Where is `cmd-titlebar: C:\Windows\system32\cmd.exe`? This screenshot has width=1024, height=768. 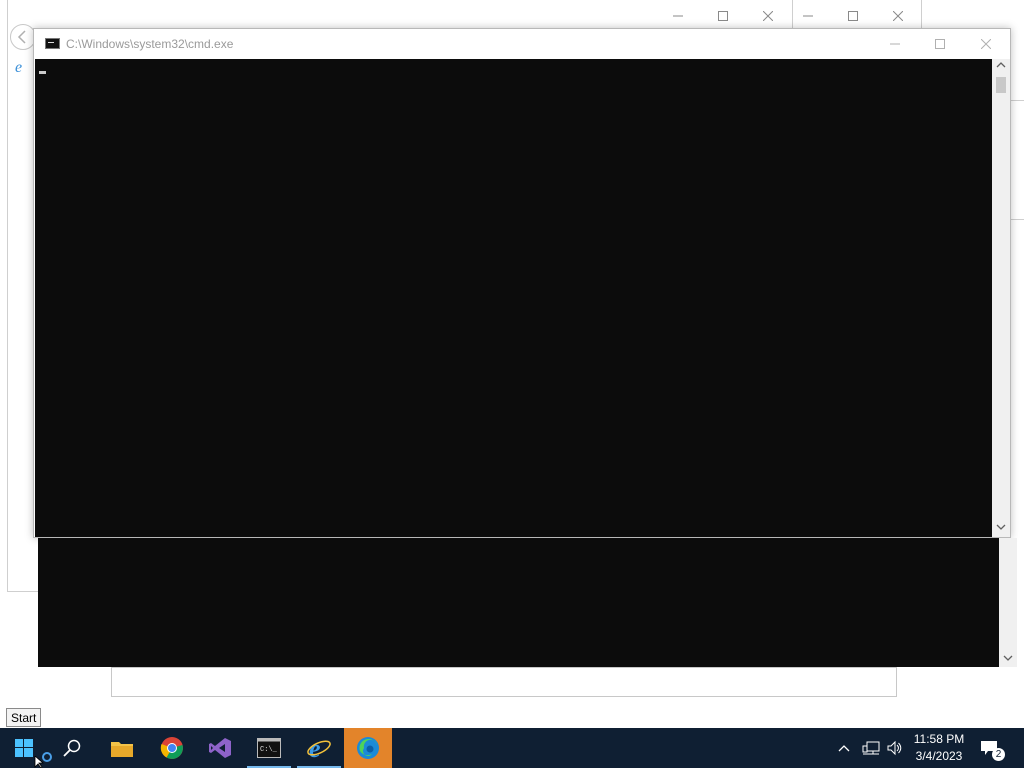 cmd-titlebar: C:\Windows\system32\cmd.exe is located at coordinates (522, 43).